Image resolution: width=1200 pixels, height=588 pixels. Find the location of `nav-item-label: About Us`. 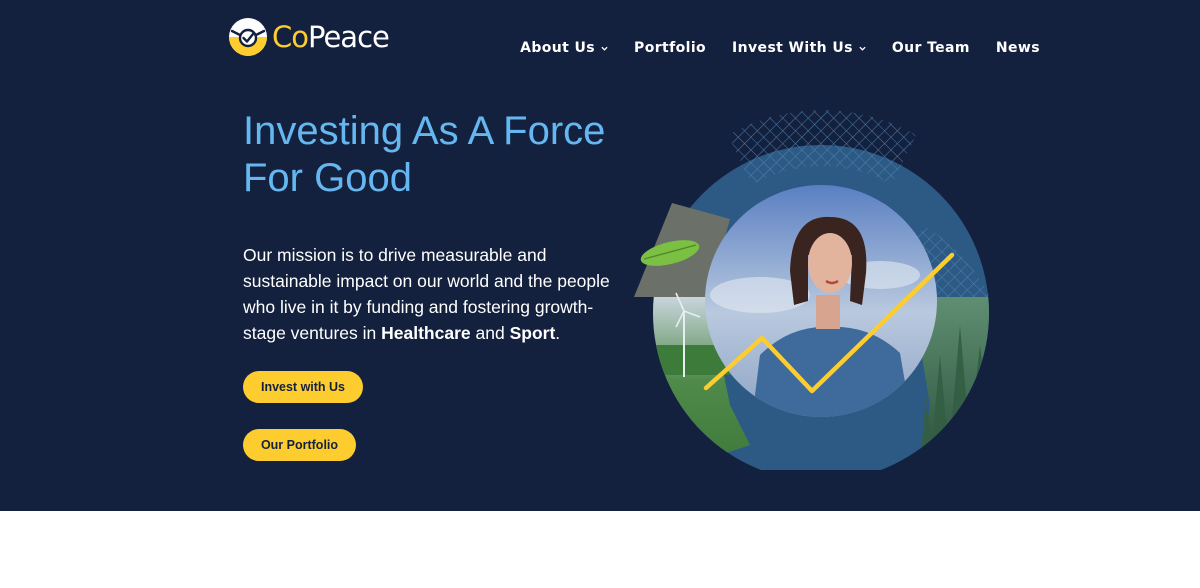

nav-item-label: About Us is located at coordinates (558, 48).